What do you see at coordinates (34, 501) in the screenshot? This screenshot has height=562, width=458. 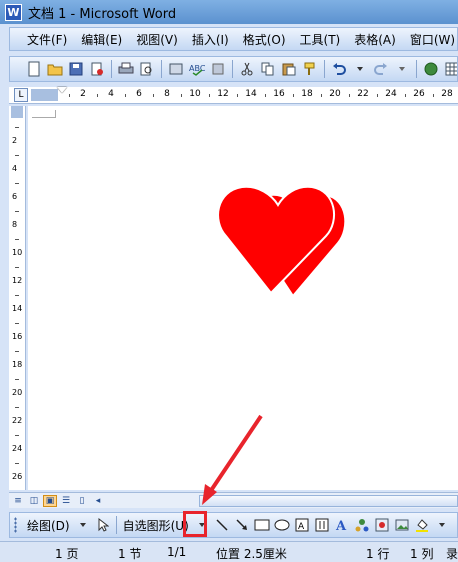 I see `web-view-icon: ◫` at bounding box center [34, 501].